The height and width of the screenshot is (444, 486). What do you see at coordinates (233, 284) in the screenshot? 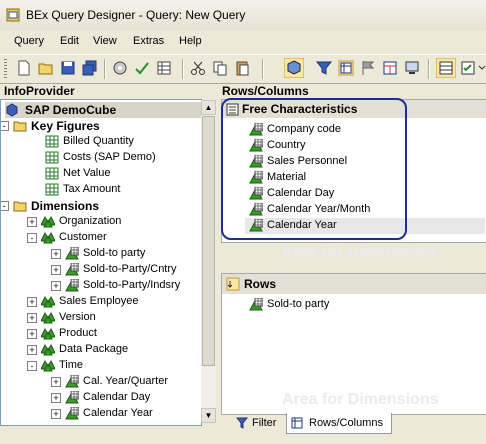
I see `rows-icon` at bounding box center [233, 284].